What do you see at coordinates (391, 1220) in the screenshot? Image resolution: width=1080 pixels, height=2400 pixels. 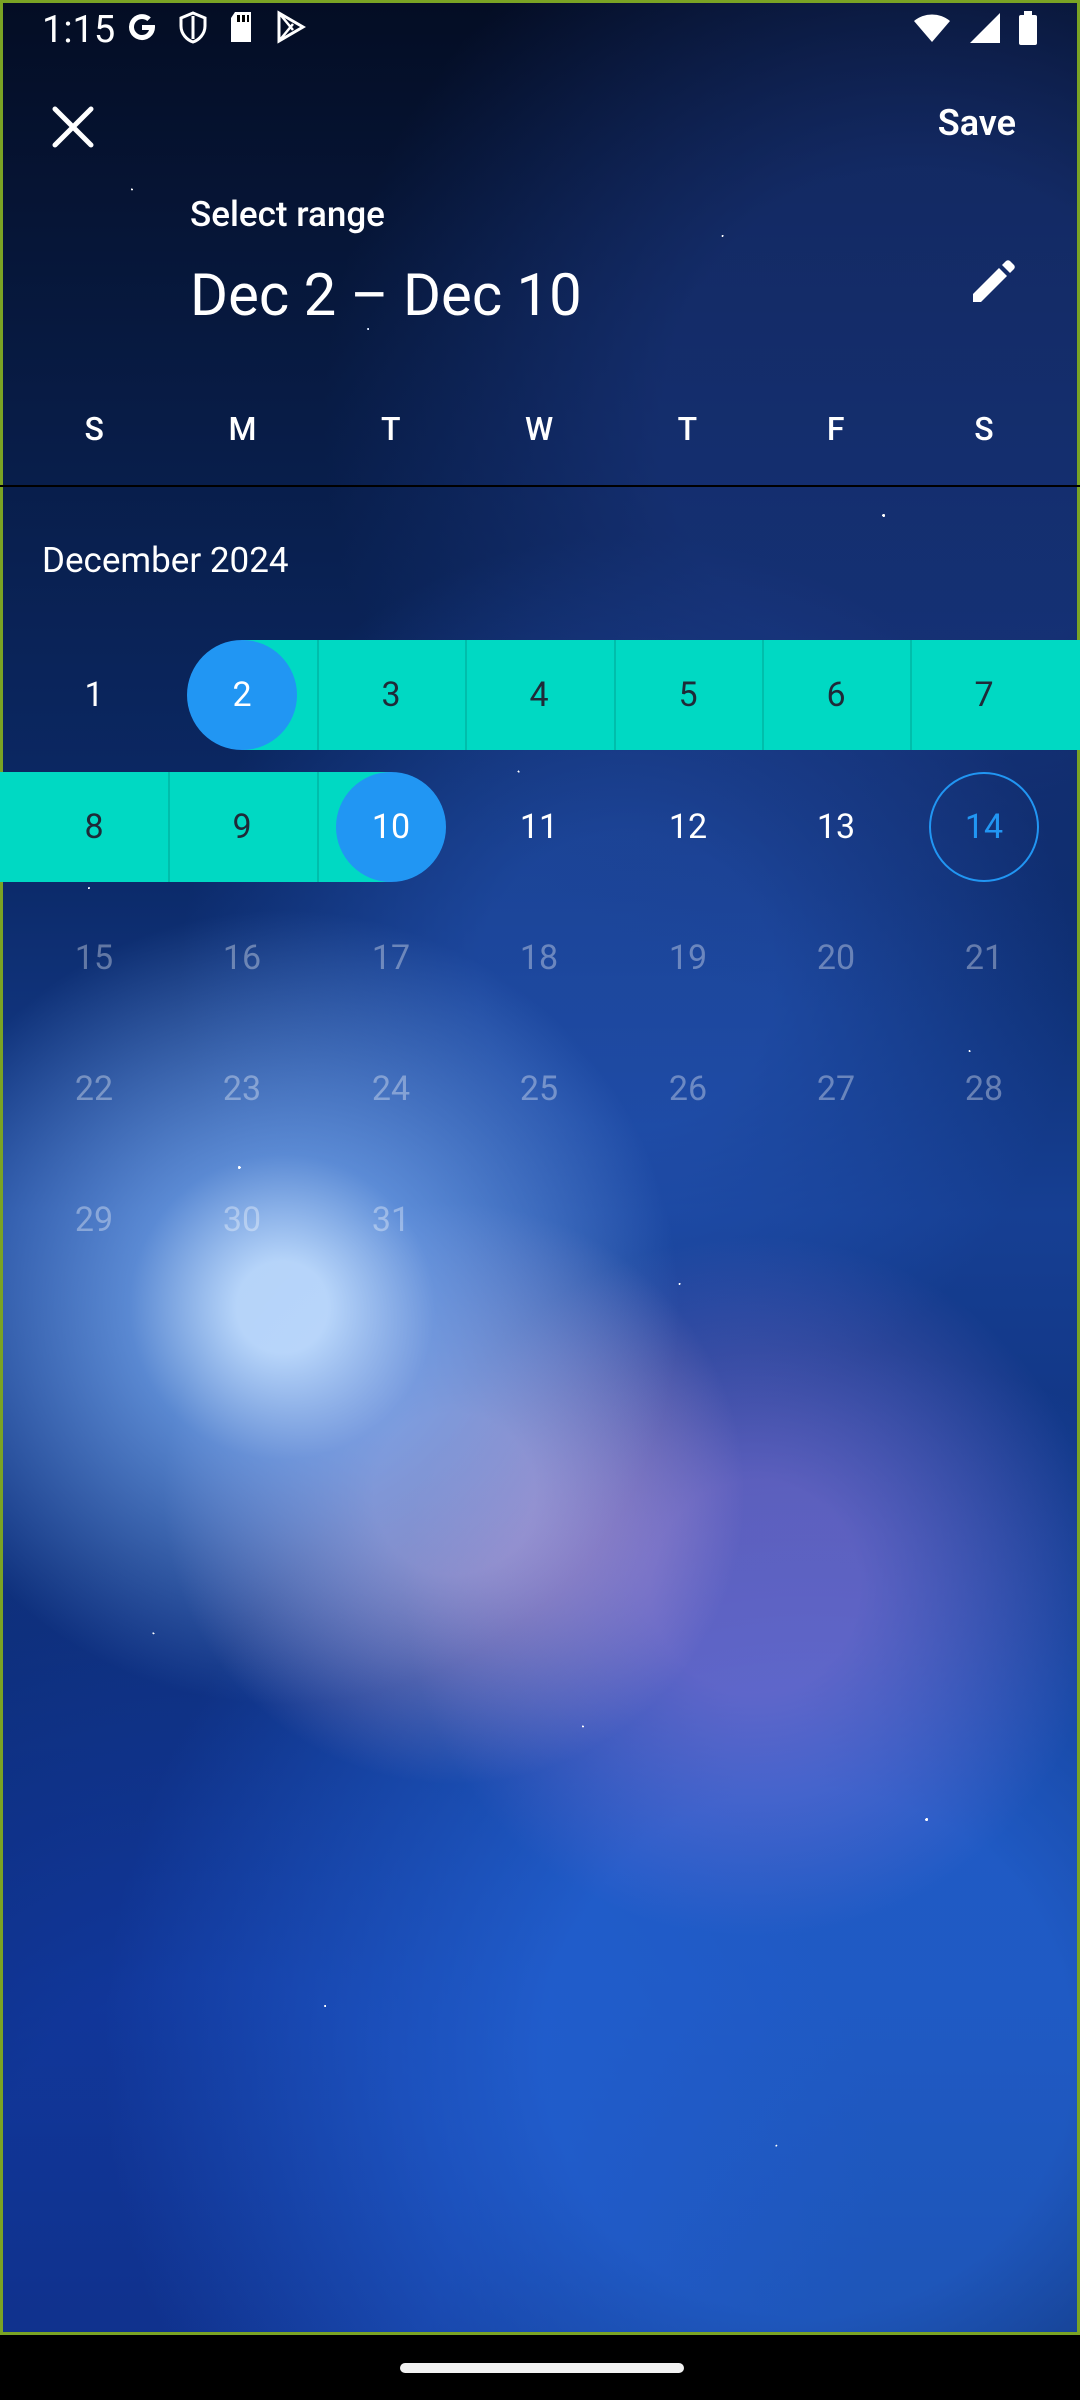 I see `day-cell: 31` at bounding box center [391, 1220].